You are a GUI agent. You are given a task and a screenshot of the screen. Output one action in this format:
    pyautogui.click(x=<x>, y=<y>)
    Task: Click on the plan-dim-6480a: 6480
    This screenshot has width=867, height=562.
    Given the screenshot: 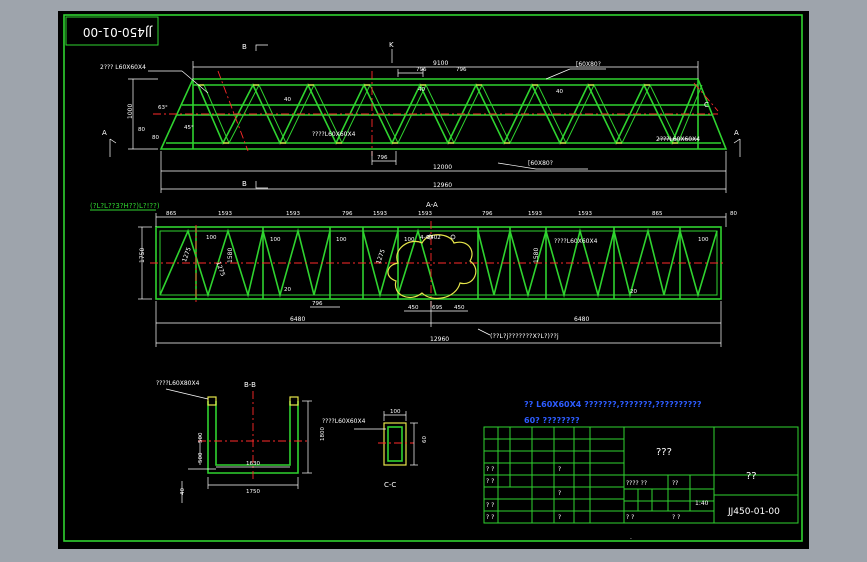 What is the action you would take?
    pyautogui.click(x=297, y=319)
    